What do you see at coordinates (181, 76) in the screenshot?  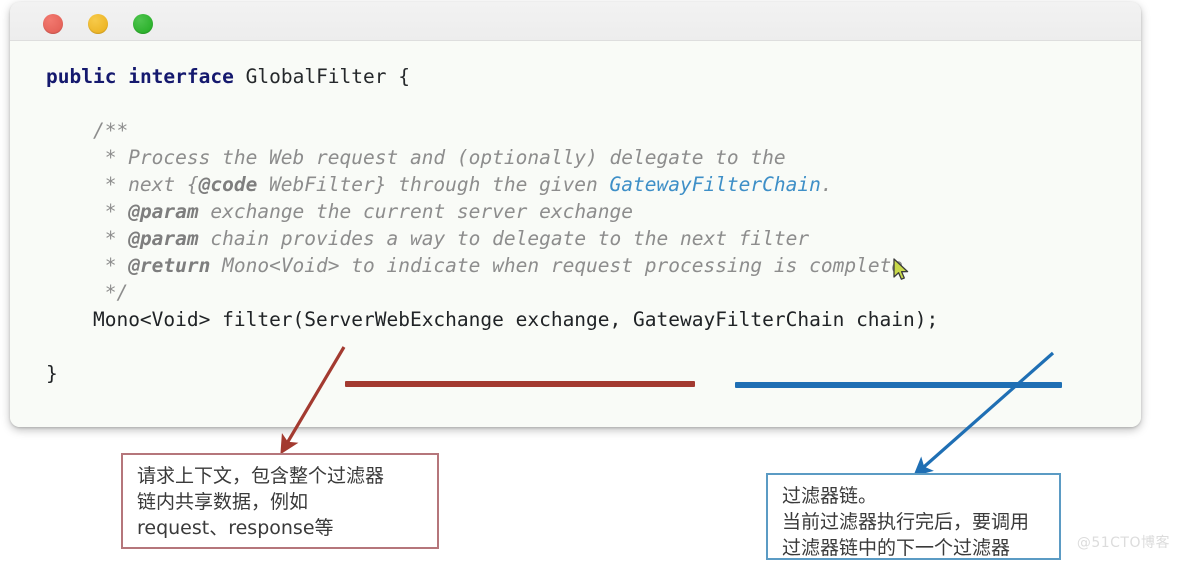 I see `keyword-interface: interface` at bounding box center [181, 76].